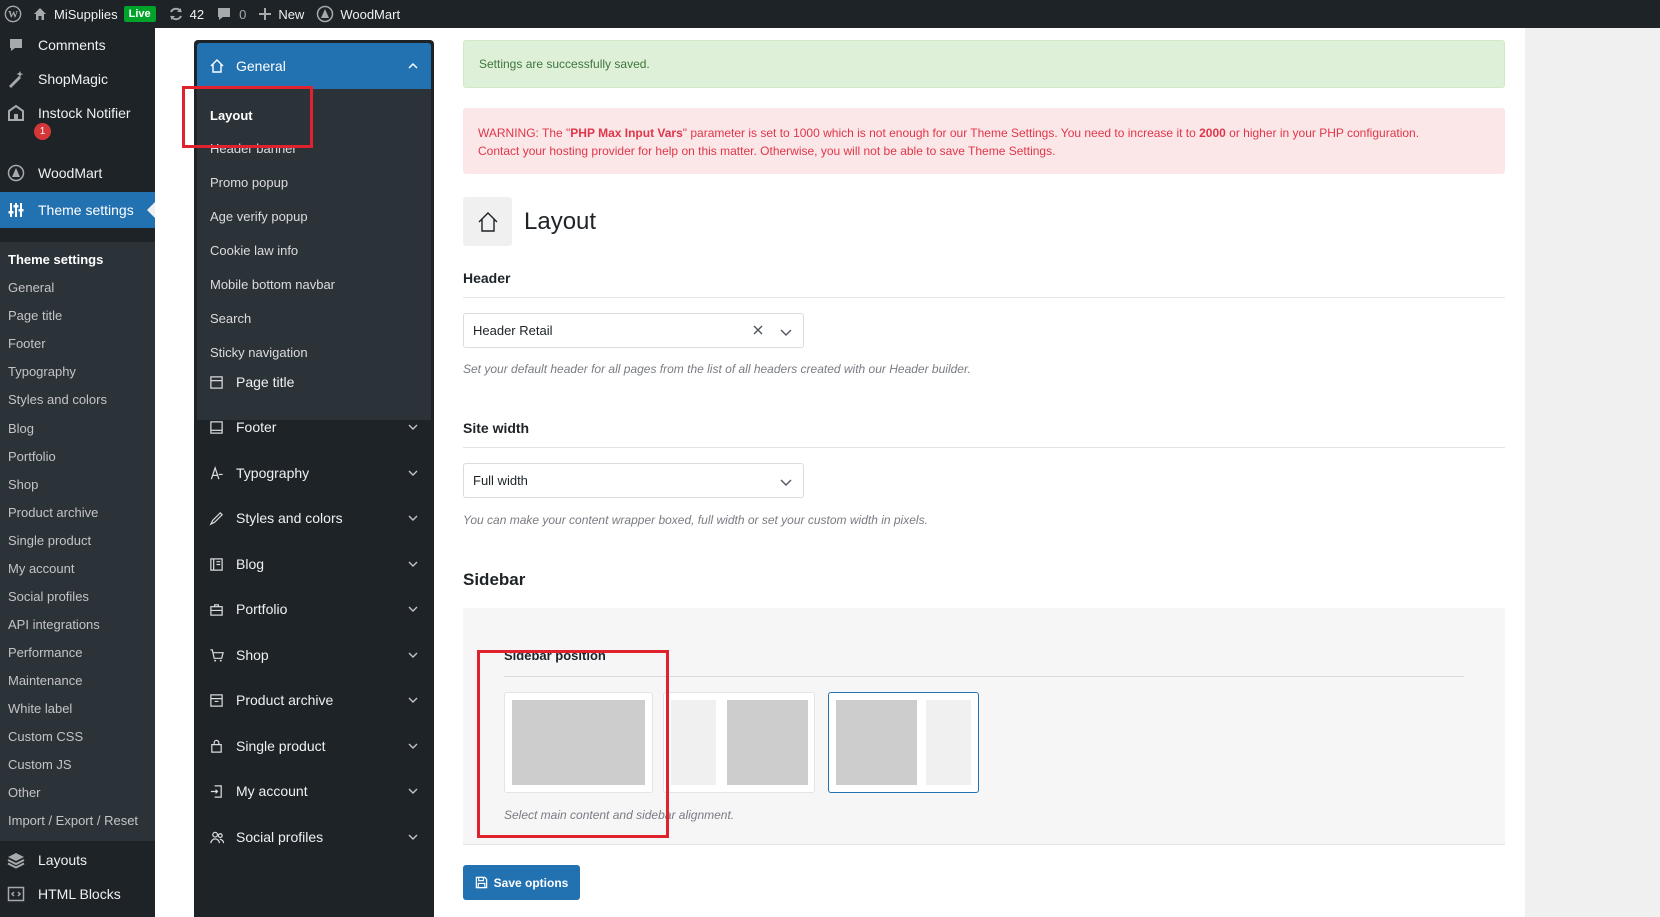 This screenshot has height=917, width=1660. What do you see at coordinates (249, 182) in the screenshot?
I see `subnav-item-promo-popup: Promo popup` at bounding box center [249, 182].